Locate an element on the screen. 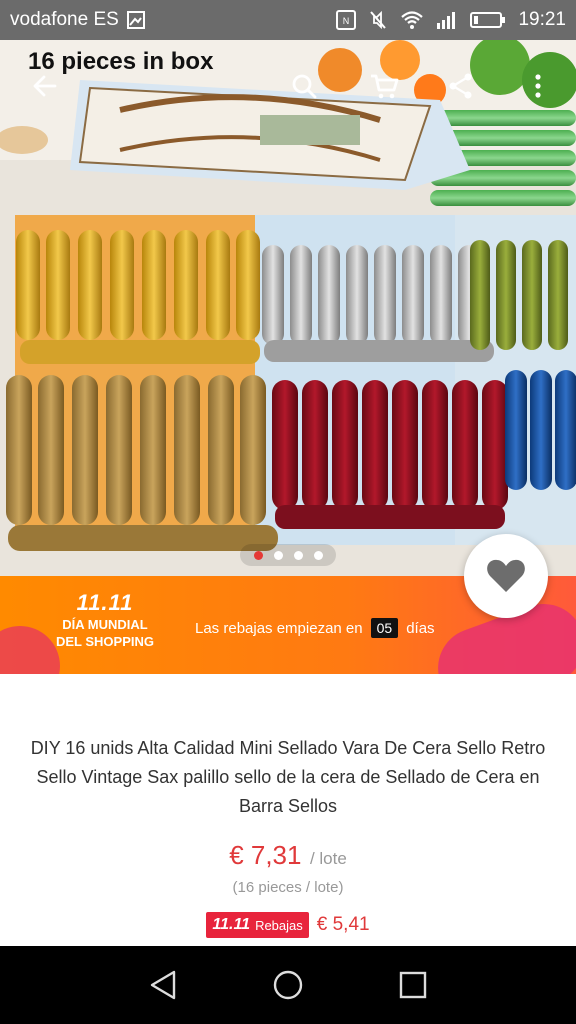 The width and height of the screenshot is (576, 1024). price: € 7,31 is located at coordinates (265, 855).